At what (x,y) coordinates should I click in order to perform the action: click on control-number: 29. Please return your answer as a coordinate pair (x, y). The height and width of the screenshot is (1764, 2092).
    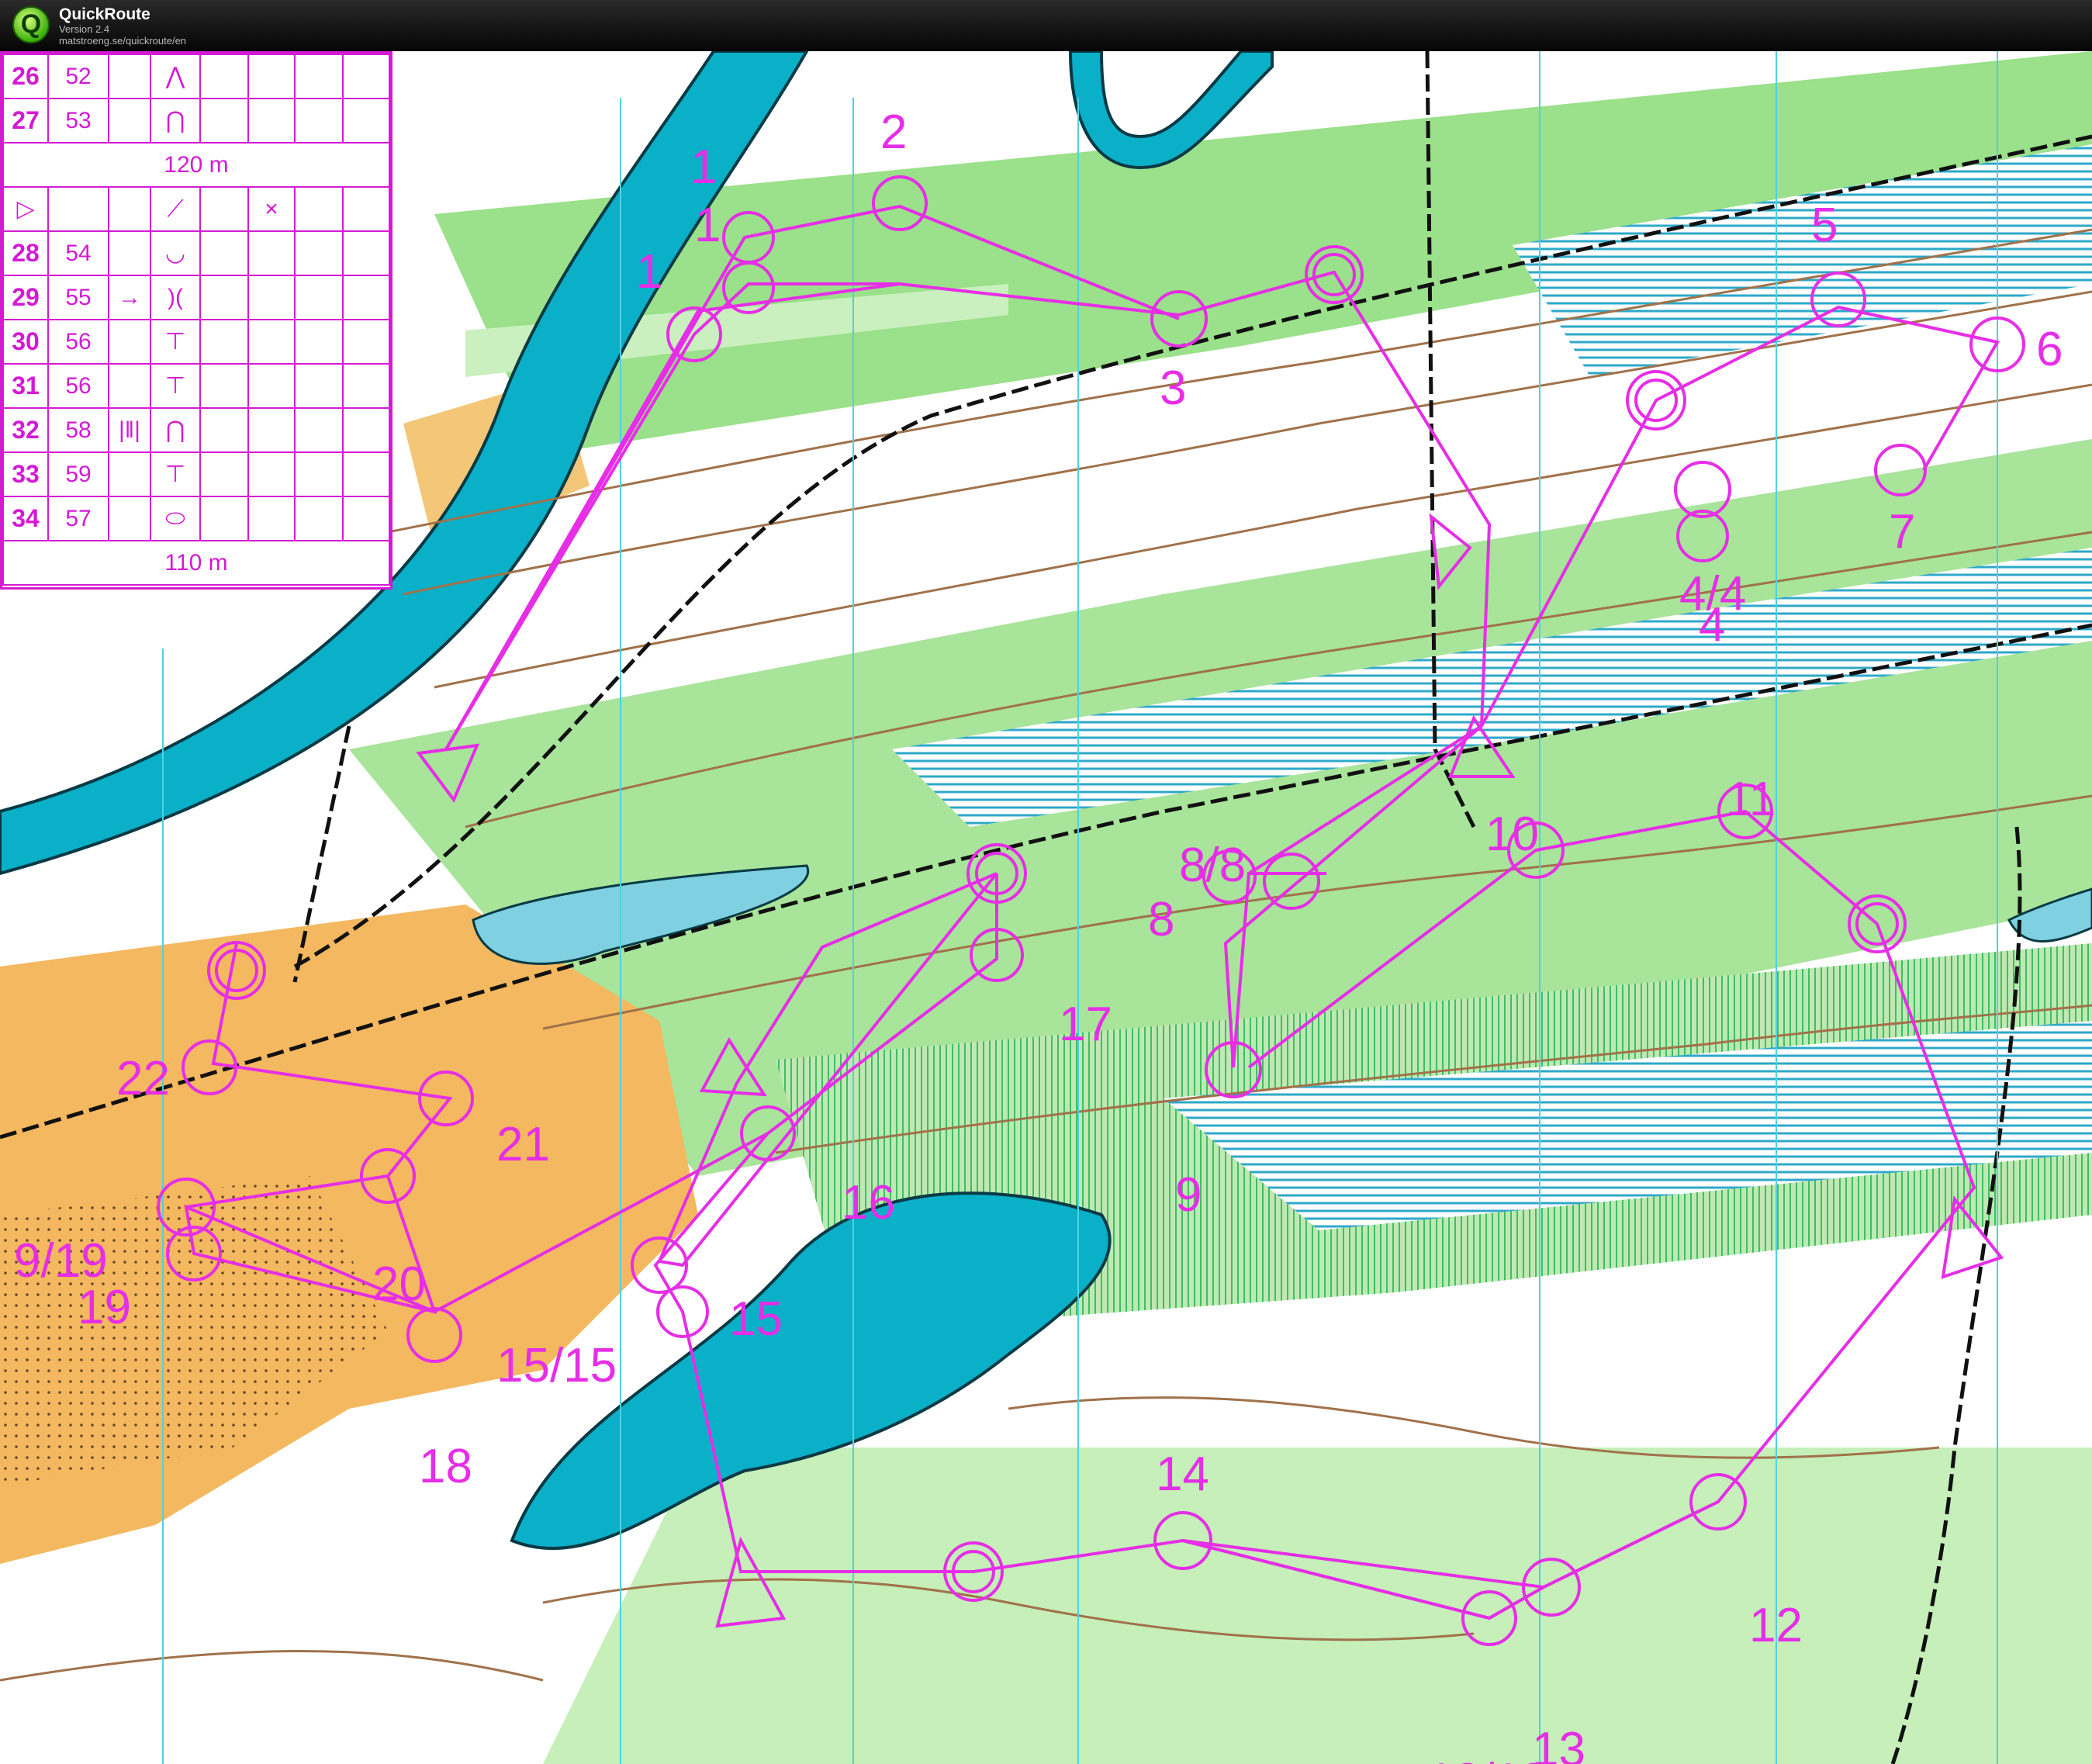
    Looking at the image, I should click on (25, 297).